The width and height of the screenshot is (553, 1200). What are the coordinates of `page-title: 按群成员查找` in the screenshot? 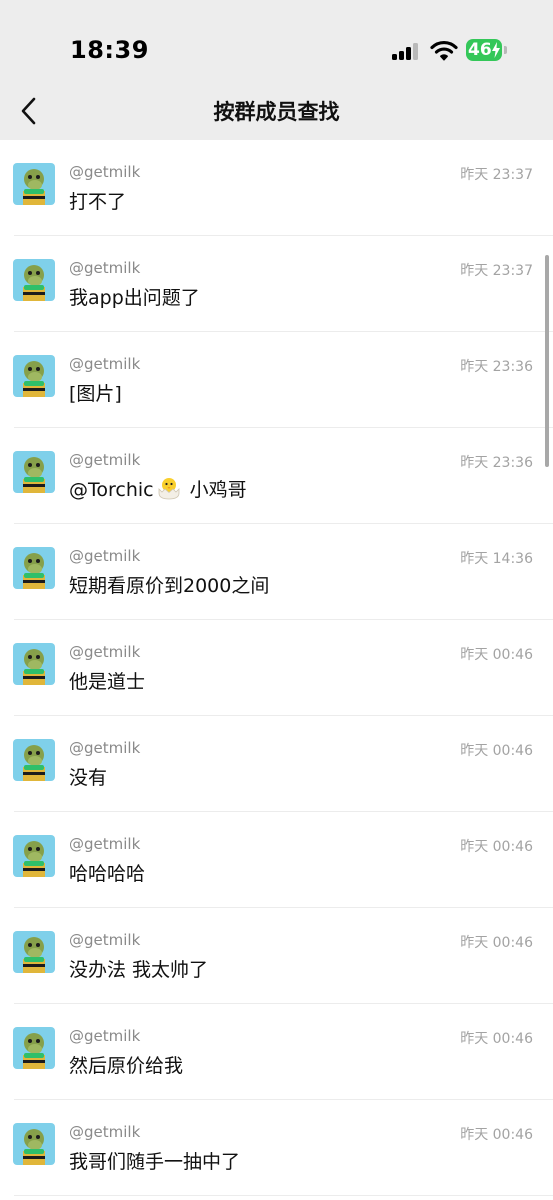 It's located at (276, 112).